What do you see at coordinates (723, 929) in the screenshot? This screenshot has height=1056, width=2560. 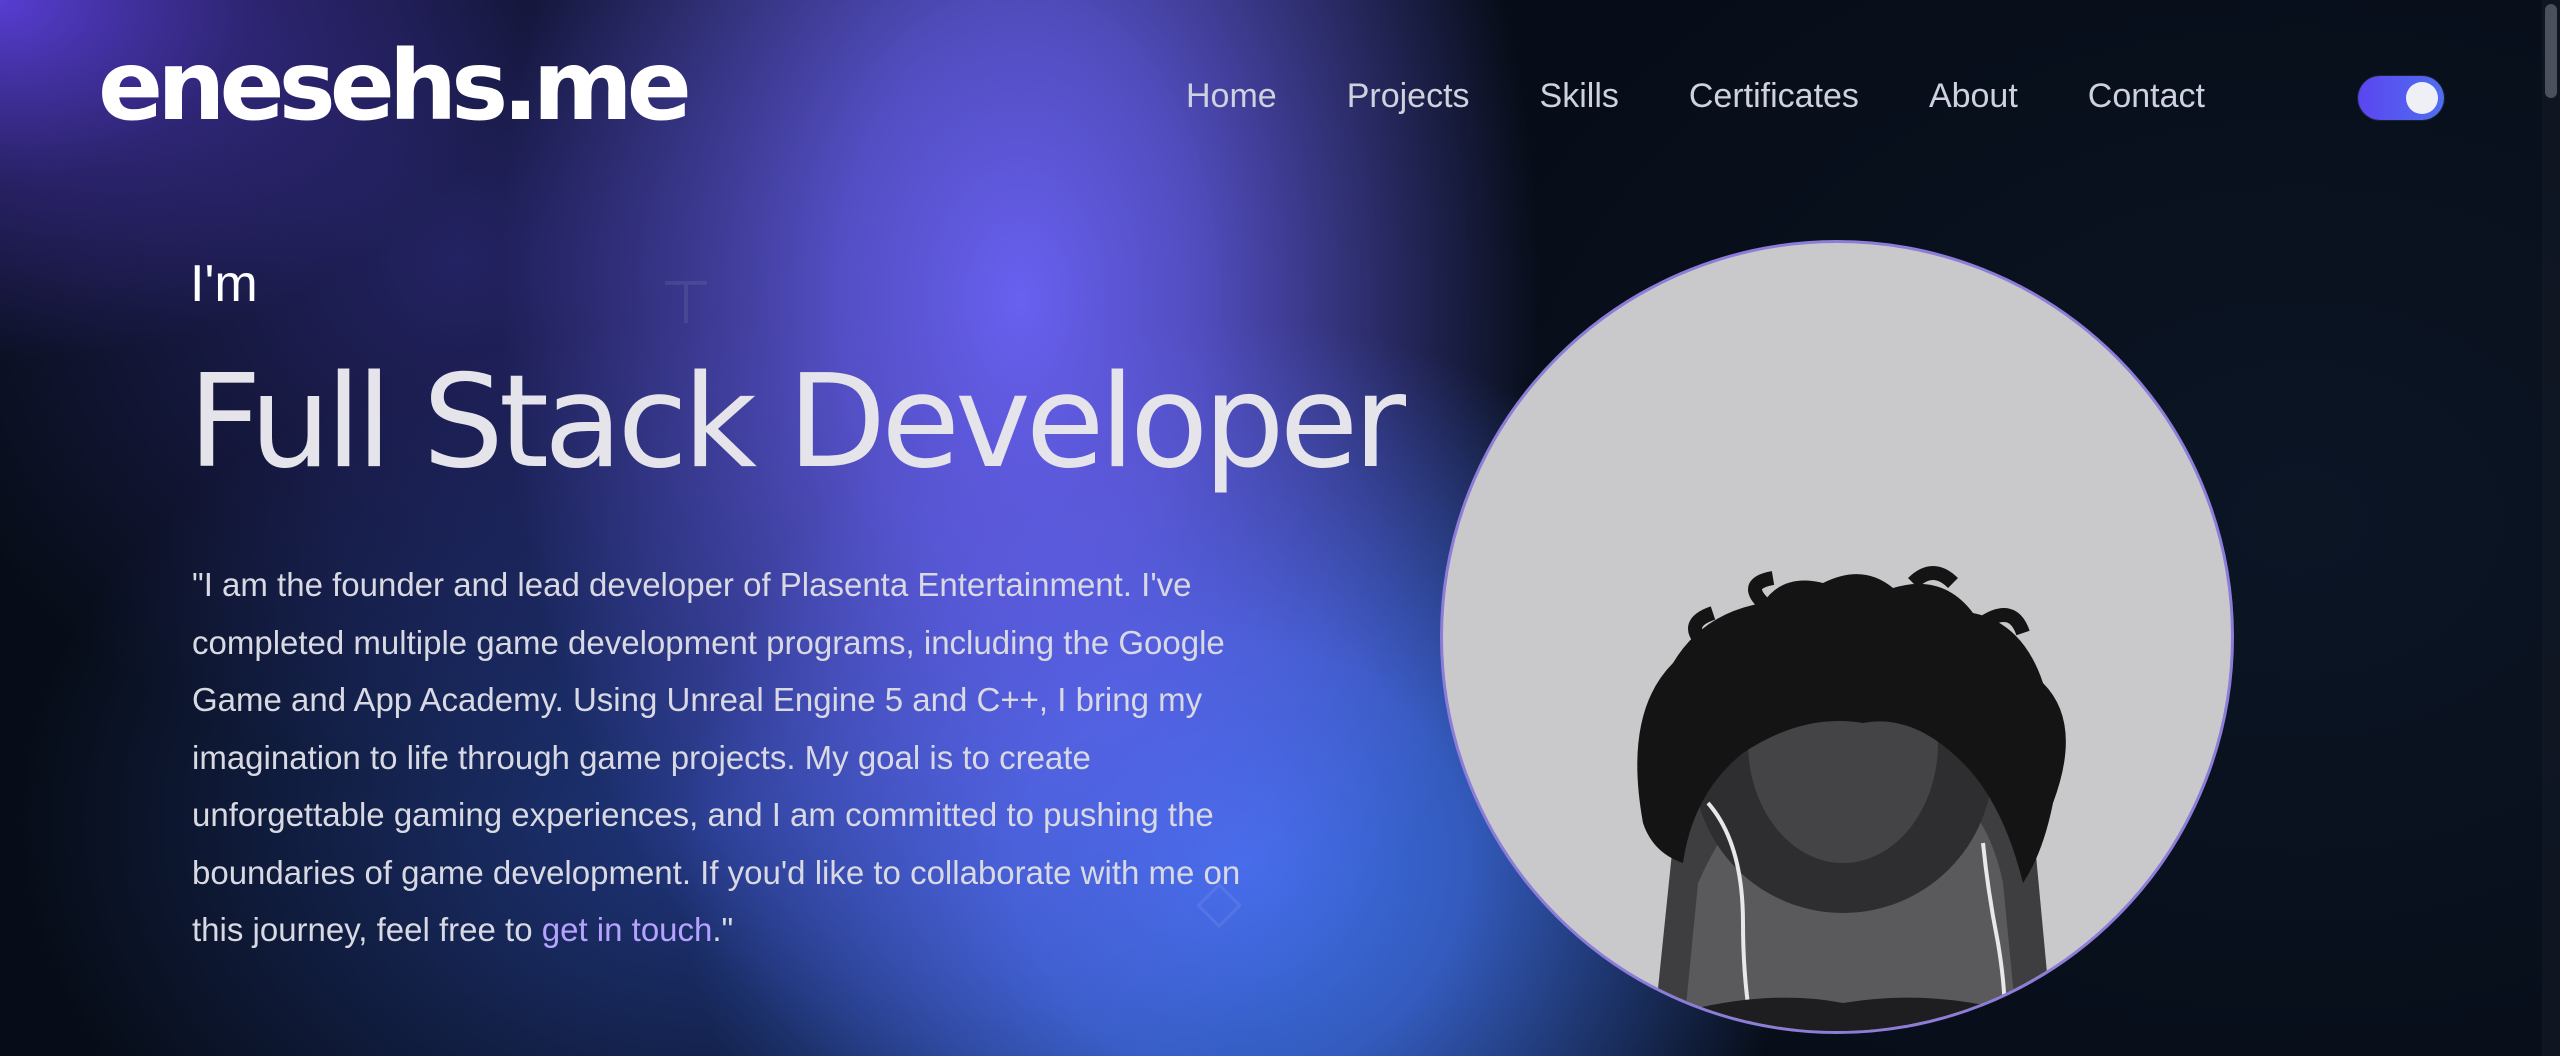 I see `hero-bio-end: ."` at bounding box center [723, 929].